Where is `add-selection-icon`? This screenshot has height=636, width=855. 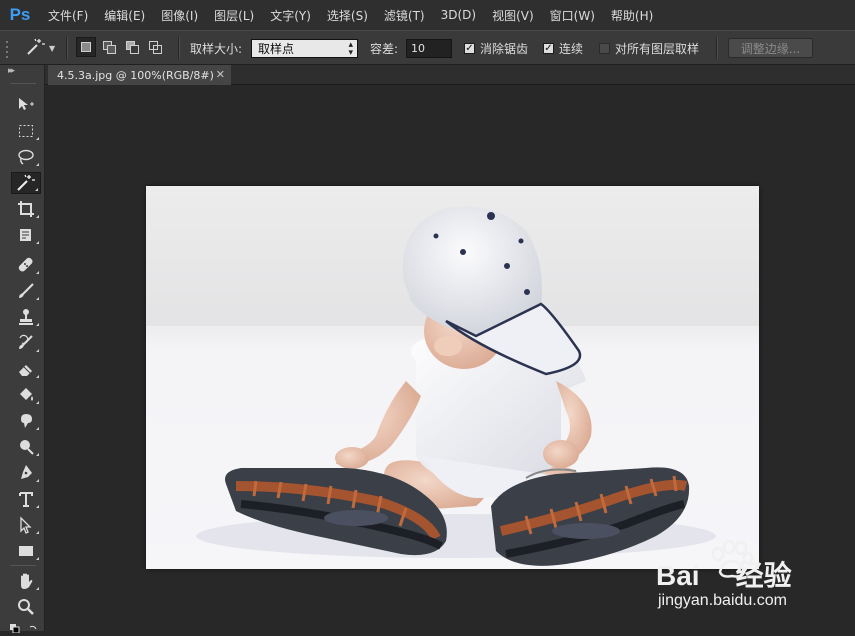
add-selection-icon is located at coordinates (109, 47).